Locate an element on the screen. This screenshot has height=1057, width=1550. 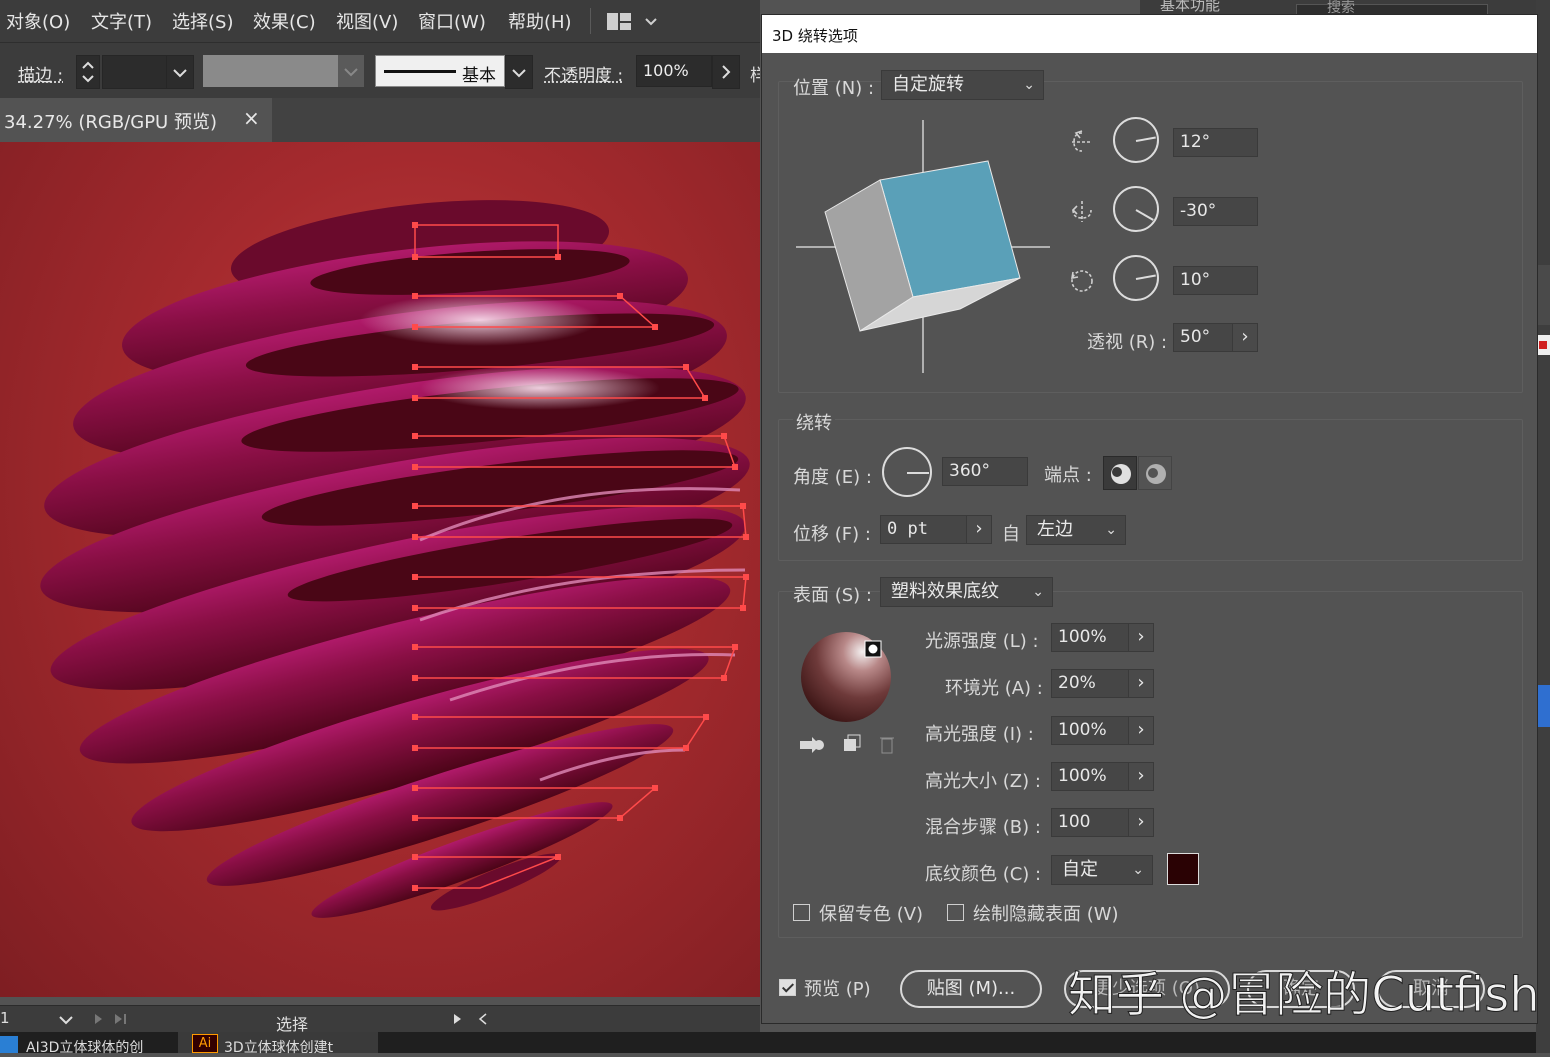
menu-effect: 效果(C) is located at coordinates (284, 21).